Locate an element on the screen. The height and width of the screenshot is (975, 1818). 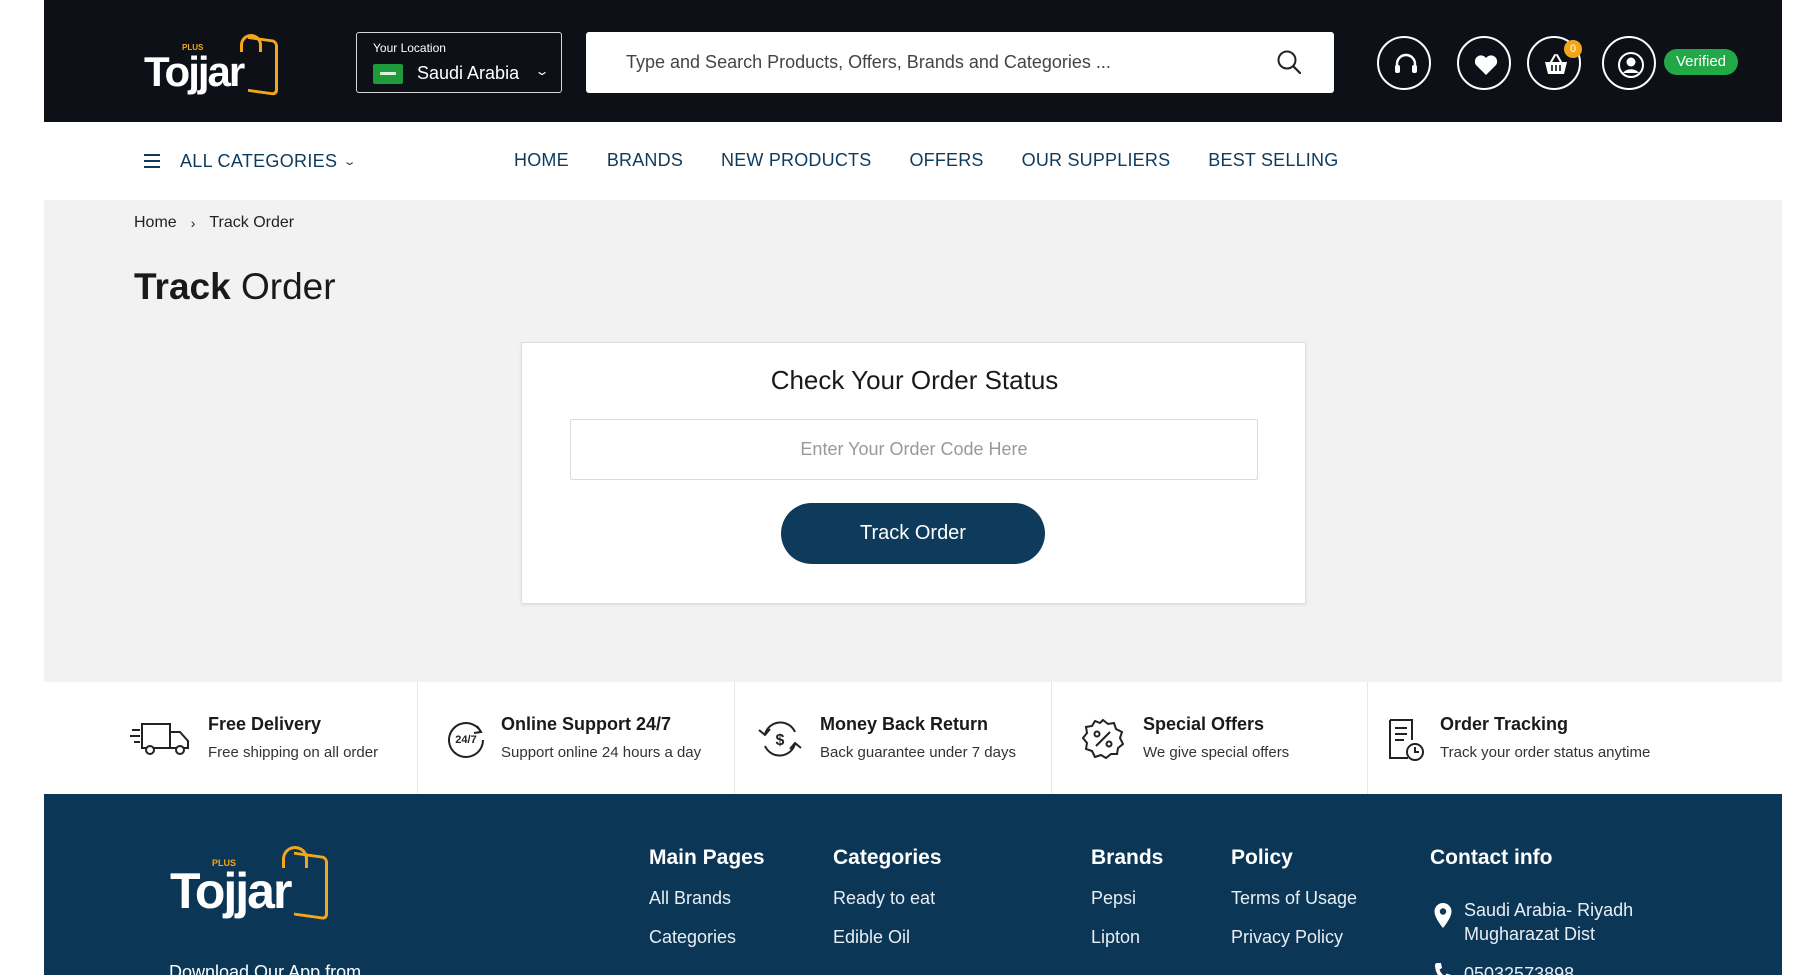
all-categories-label: ALL CATEGORIES is located at coordinates (259, 160).